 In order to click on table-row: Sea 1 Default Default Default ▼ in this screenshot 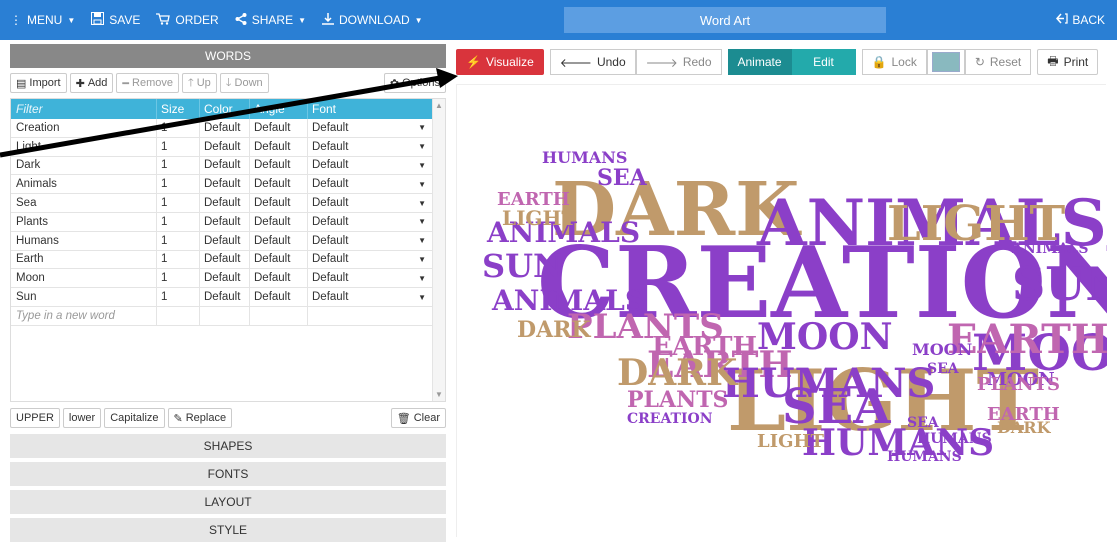, I will do `click(228, 203)`.